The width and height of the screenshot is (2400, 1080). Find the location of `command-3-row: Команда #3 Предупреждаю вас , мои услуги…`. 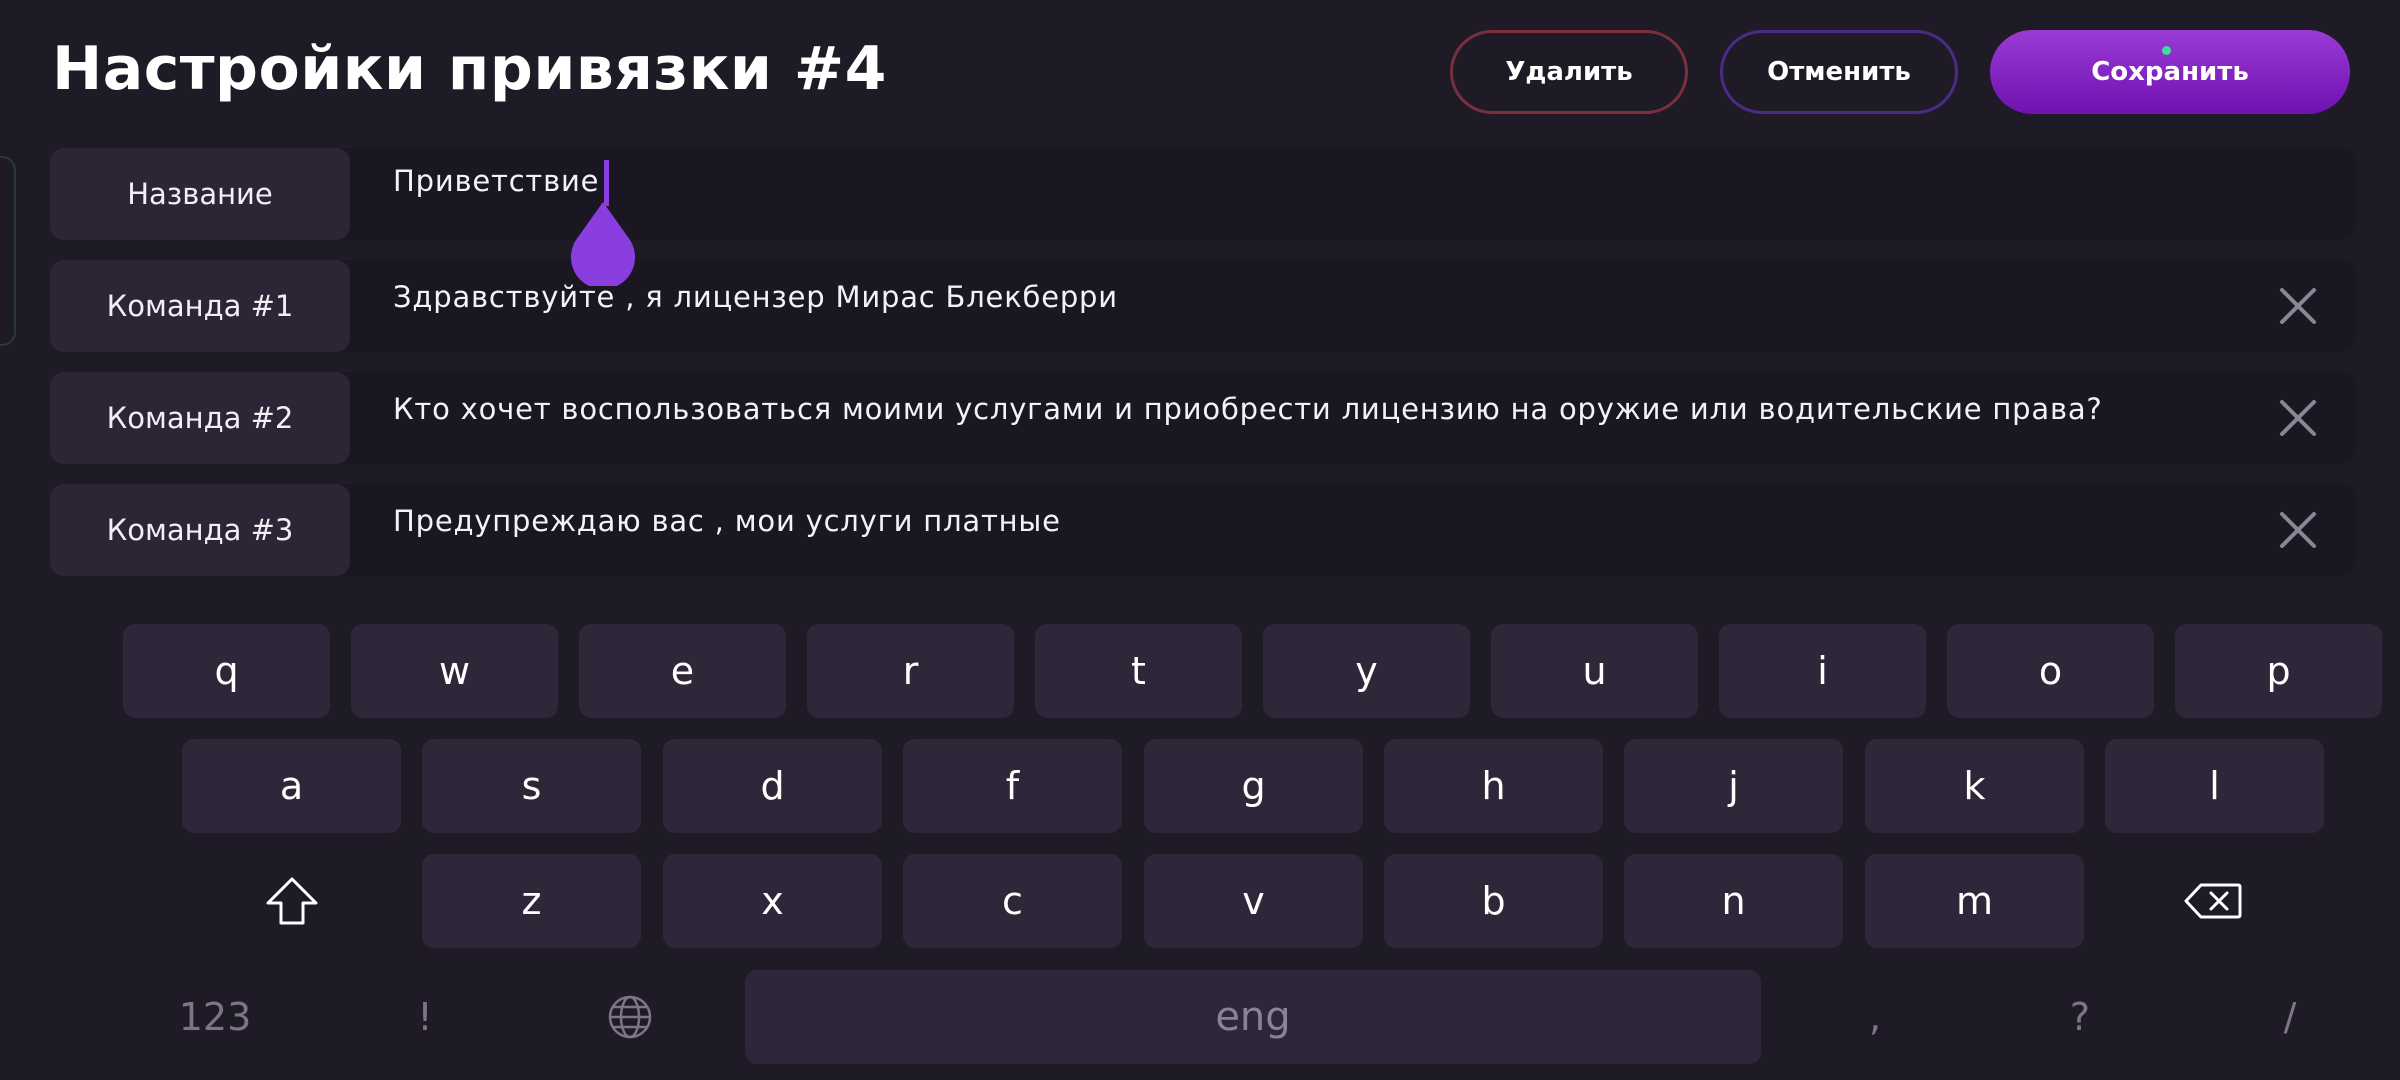

command-3-row: Команда #3 Предупреждаю вас , мои услуги… is located at coordinates (1203, 530).